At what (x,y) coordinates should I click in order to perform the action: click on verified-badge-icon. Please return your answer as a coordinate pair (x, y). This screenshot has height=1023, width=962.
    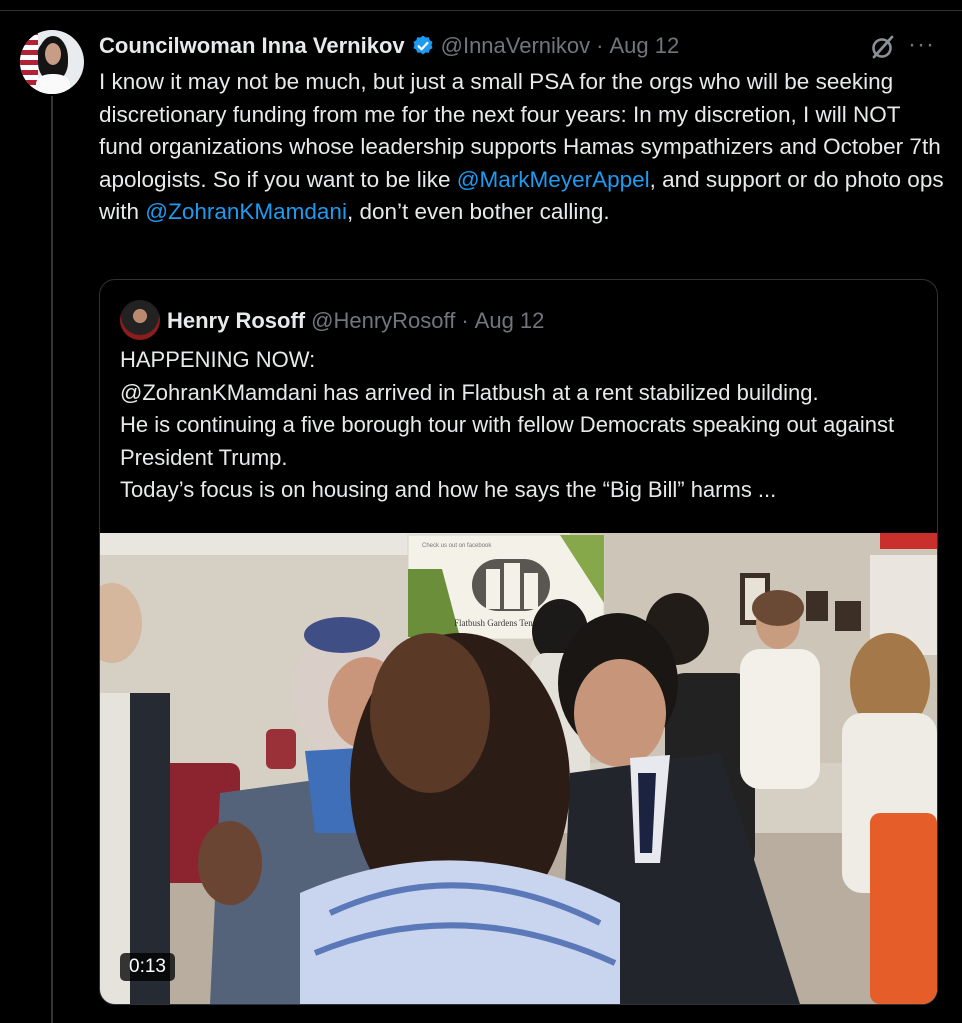
    Looking at the image, I should click on (423, 45).